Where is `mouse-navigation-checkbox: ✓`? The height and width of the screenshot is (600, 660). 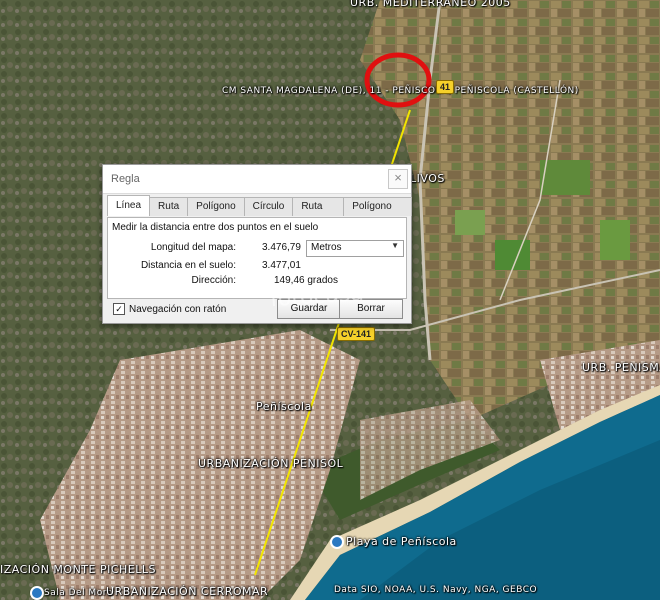
mouse-navigation-checkbox: ✓ is located at coordinates (119, 309).